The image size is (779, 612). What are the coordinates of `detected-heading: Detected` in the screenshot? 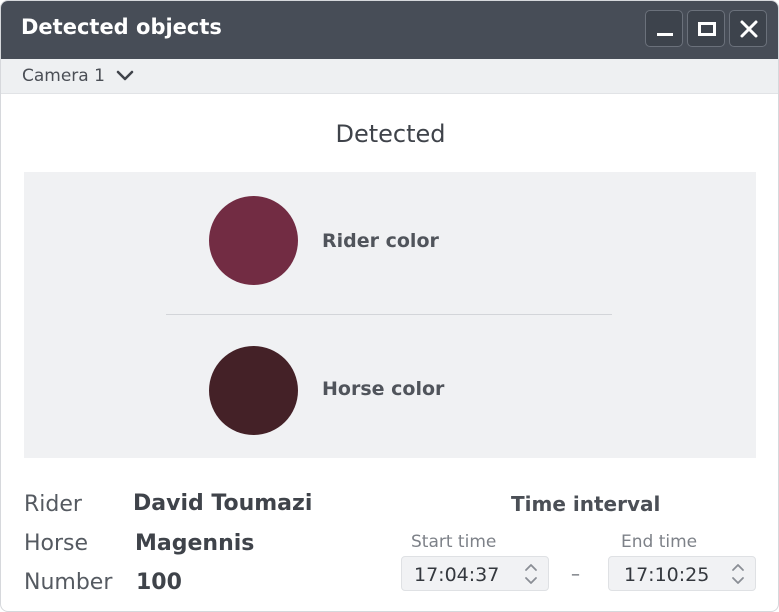 It's located at (390, 134).